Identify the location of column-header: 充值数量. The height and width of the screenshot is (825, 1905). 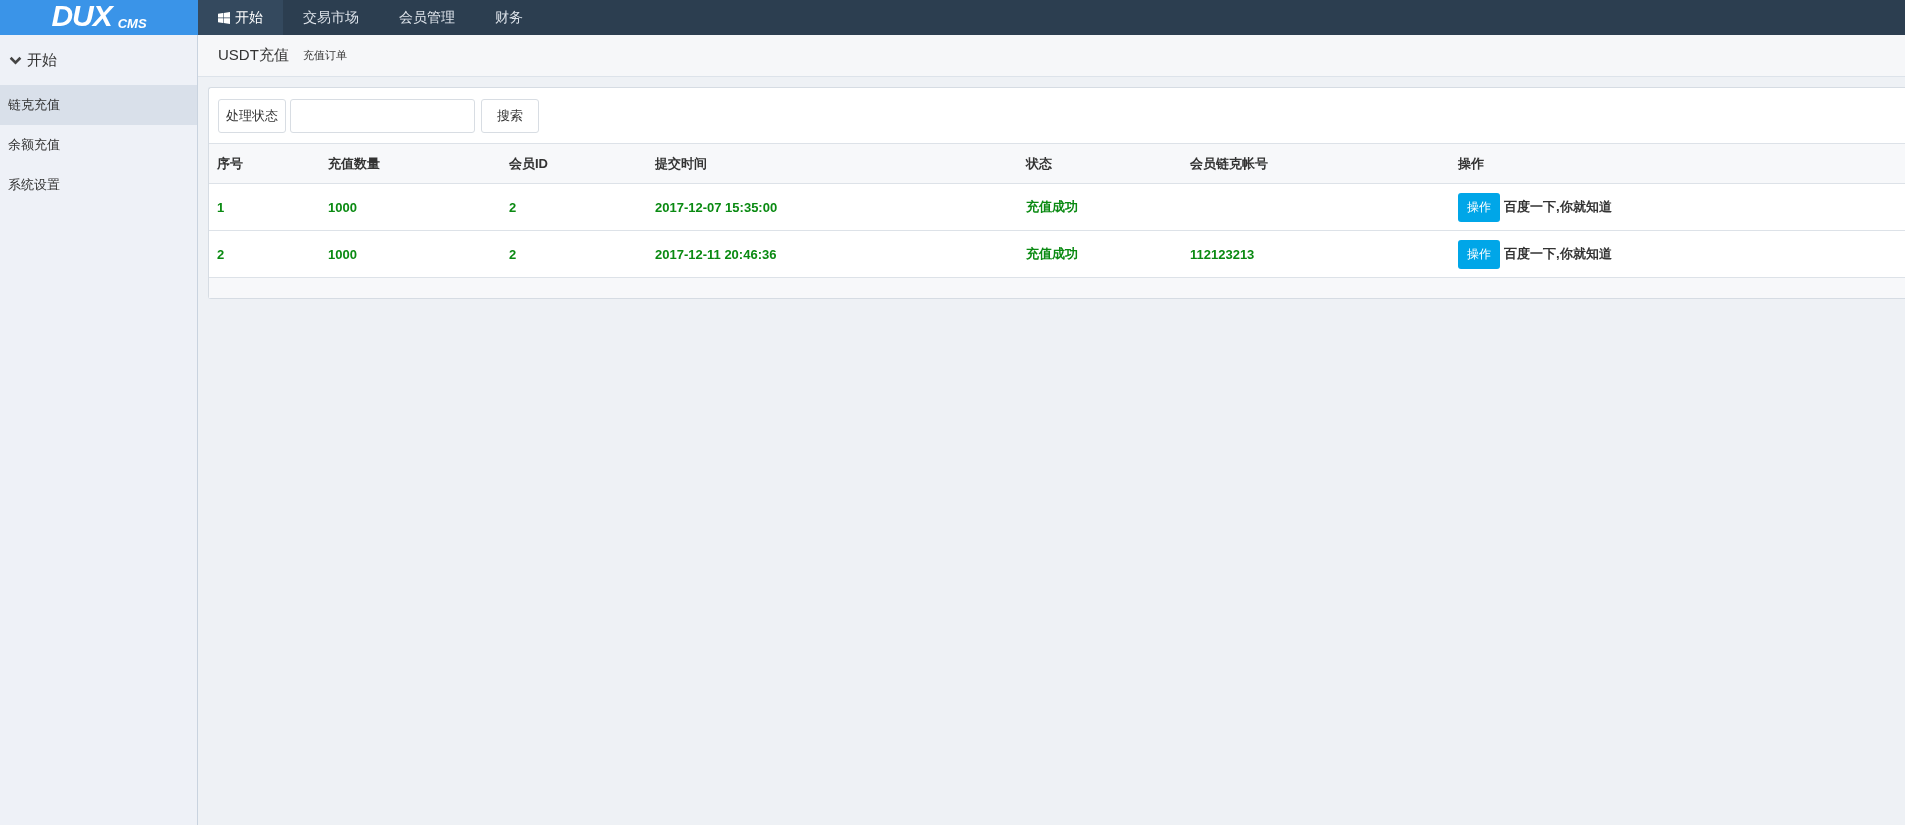
(354, 163).